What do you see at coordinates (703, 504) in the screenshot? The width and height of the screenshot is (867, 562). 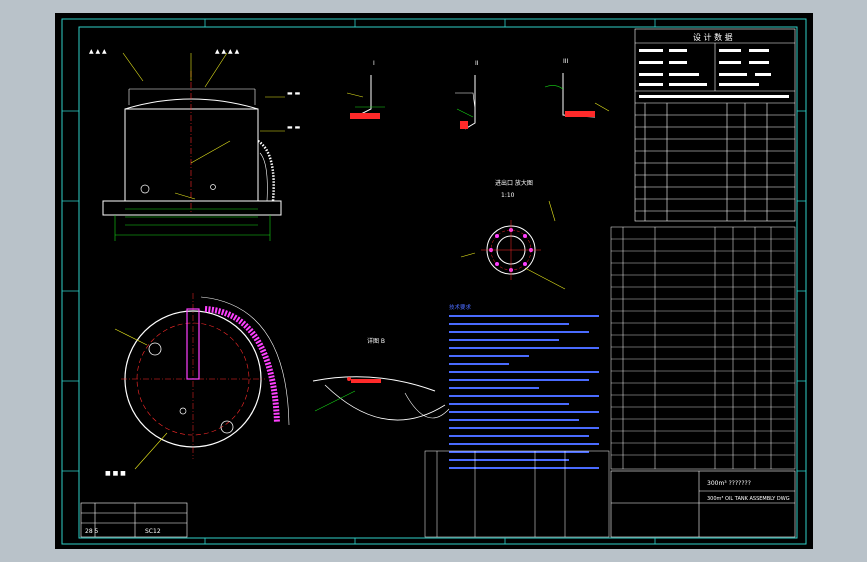 I see `title-block` at bounding box center [703, 504].